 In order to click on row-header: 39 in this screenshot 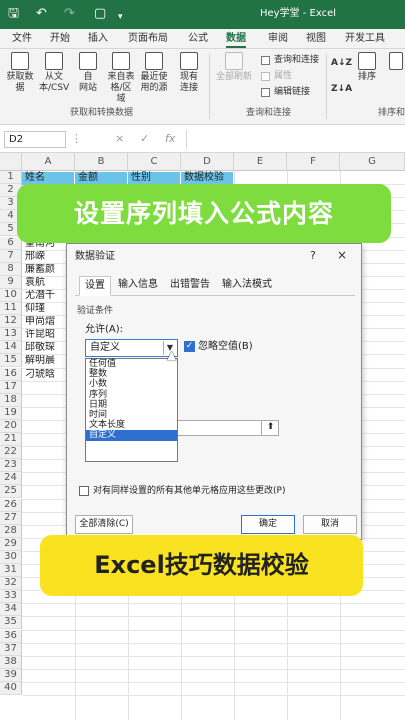, I will do `click(11, 675)`.